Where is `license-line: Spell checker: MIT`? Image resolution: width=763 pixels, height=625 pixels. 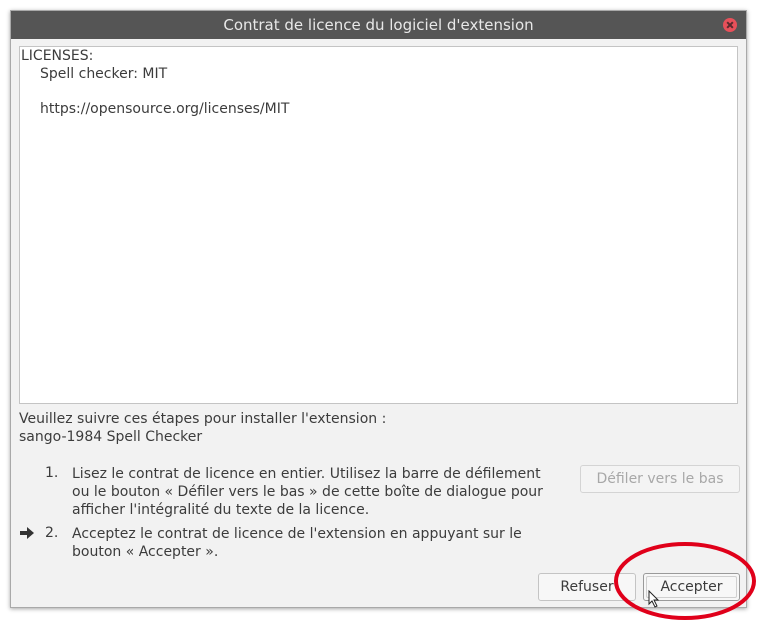 license-line: Spell checker: MIT is located at coordinates (104, 74).